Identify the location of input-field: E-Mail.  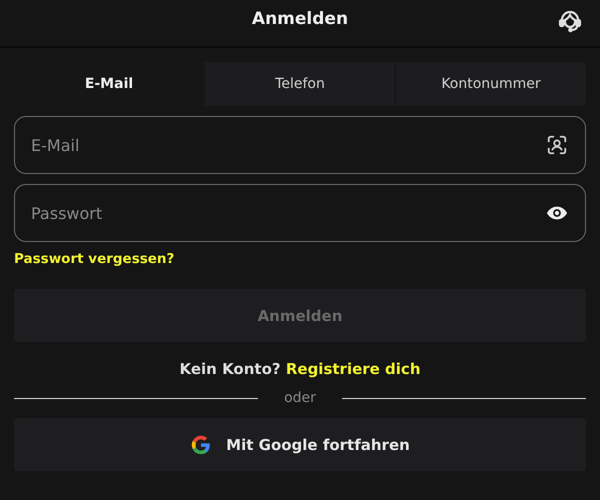
(300, 145).